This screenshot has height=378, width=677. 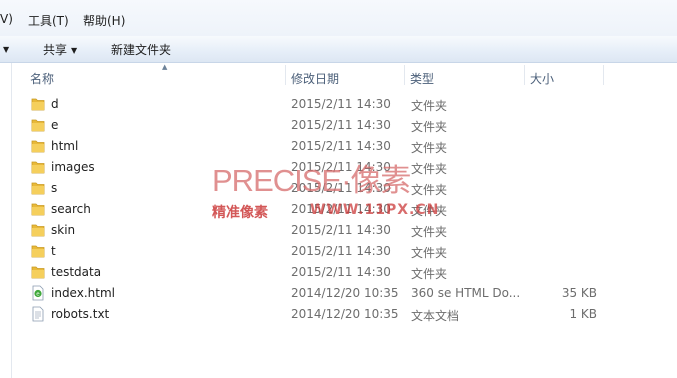 I want to click on menu-help: 帮助(H), so click(x=104, y=20).